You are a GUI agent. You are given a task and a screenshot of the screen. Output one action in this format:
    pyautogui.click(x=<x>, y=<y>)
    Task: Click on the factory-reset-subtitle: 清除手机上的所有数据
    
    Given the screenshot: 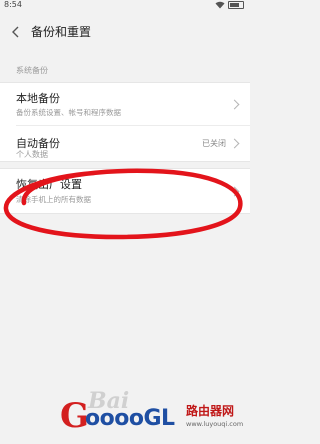 What is the action you would take?
    pyautogui.click(x=53, y=199)
    